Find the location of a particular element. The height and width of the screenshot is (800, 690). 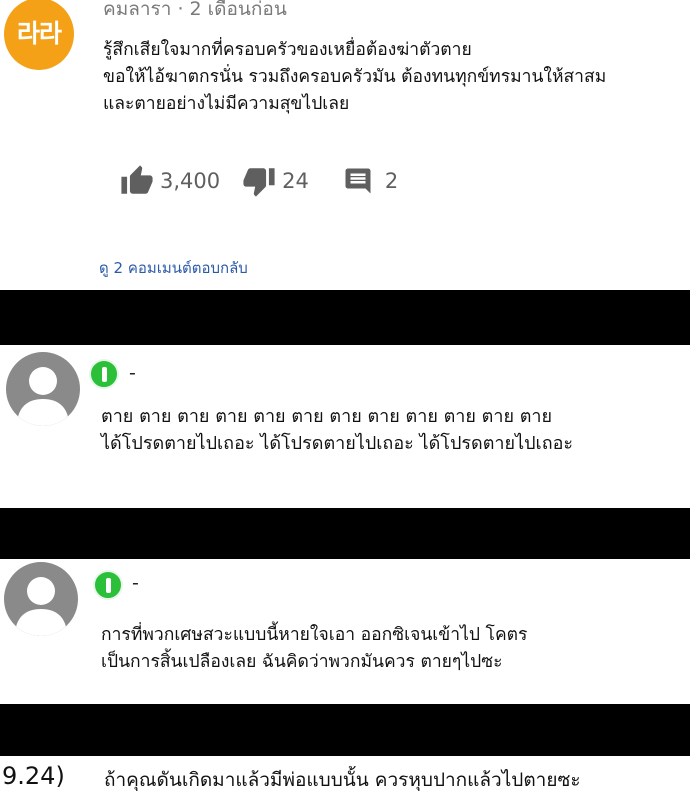

comment-line: และตายอย่างไม่มีความสุขไปเลย is located at coordinates (226, 104).